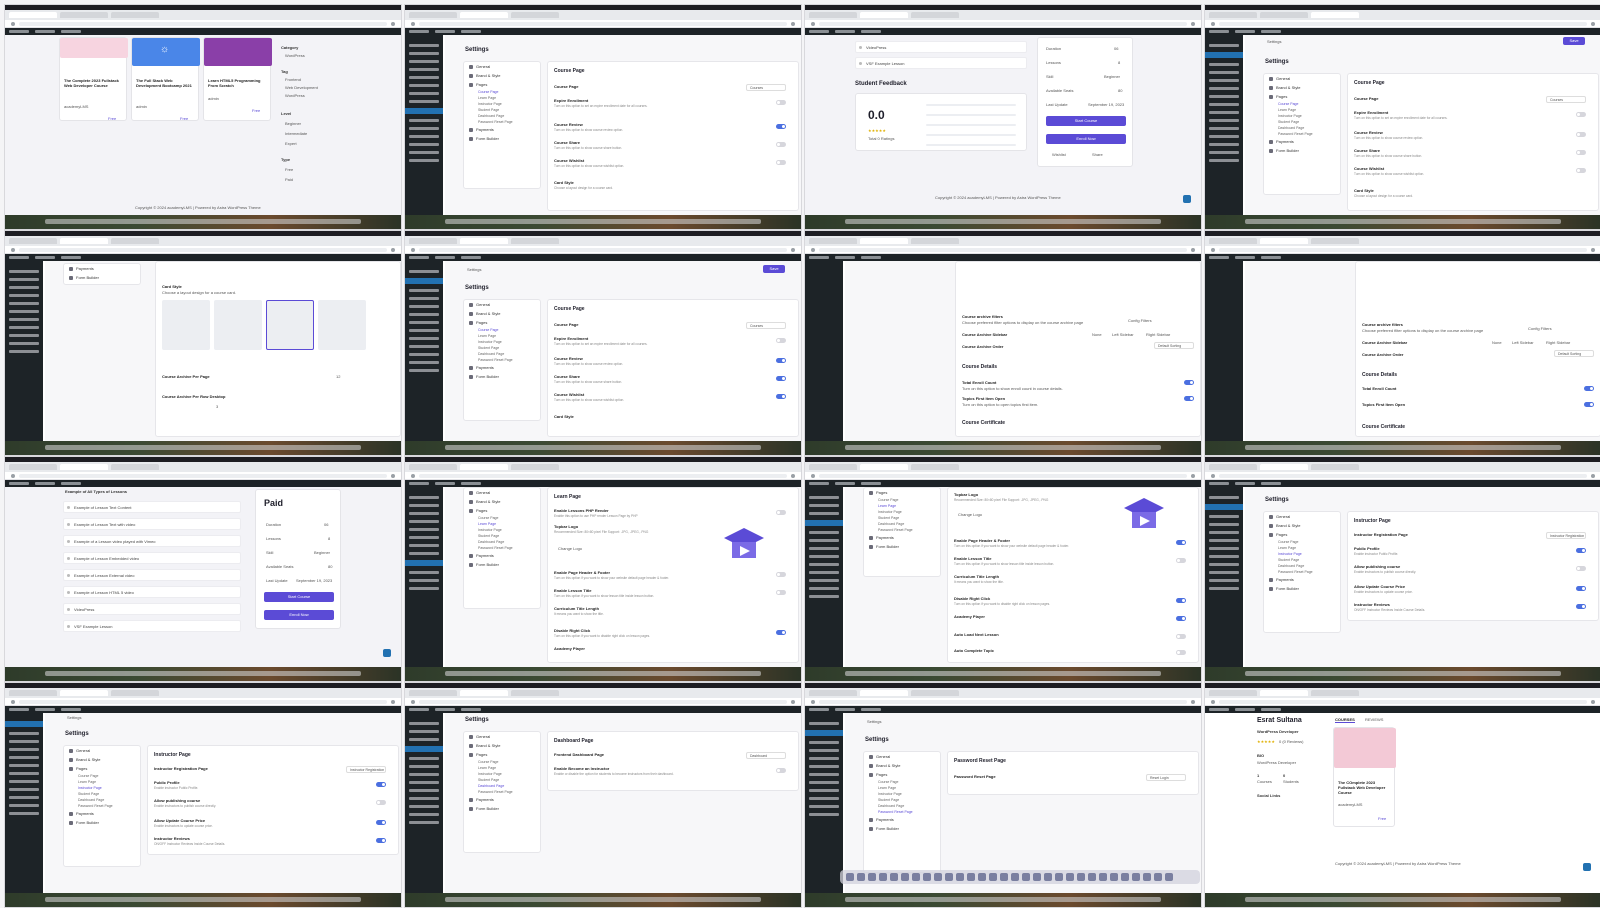 Image resolution: width=1600 pixels, height=908 pixels. What do you see at coordinates (1345, 720) in the screenshot?
I see `tab-courses: COURSES` at bounding box center [1345, 720].